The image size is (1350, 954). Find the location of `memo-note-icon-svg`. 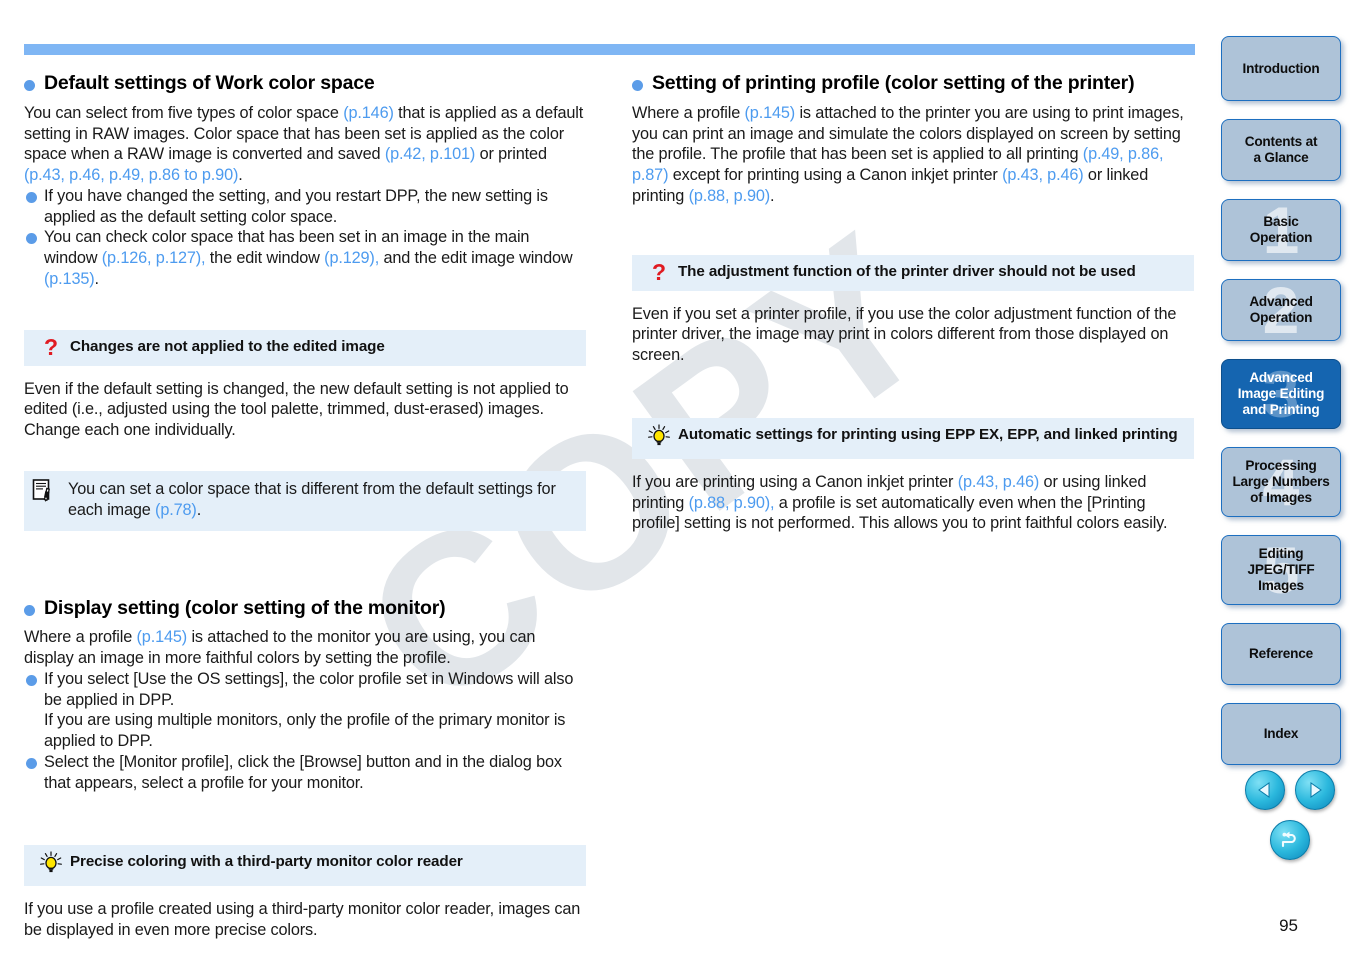

memo-note-icon-svg is located at coordinates (41, 490).